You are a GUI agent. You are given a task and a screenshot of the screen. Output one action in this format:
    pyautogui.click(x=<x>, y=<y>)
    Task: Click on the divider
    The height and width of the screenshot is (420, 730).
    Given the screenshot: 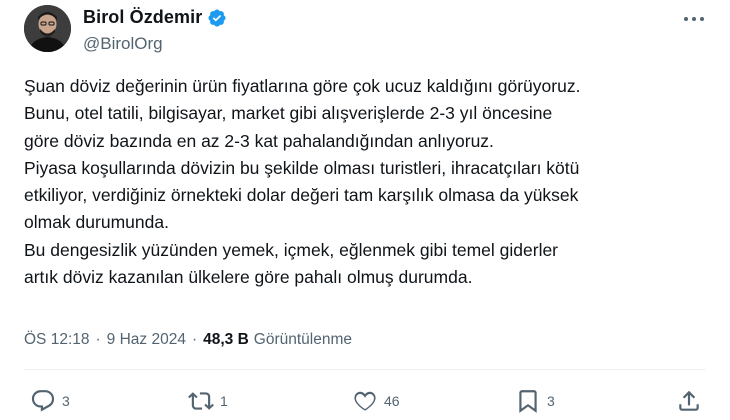 What is the action you would take?
    pyautogui.click(x=365, y=369)
    